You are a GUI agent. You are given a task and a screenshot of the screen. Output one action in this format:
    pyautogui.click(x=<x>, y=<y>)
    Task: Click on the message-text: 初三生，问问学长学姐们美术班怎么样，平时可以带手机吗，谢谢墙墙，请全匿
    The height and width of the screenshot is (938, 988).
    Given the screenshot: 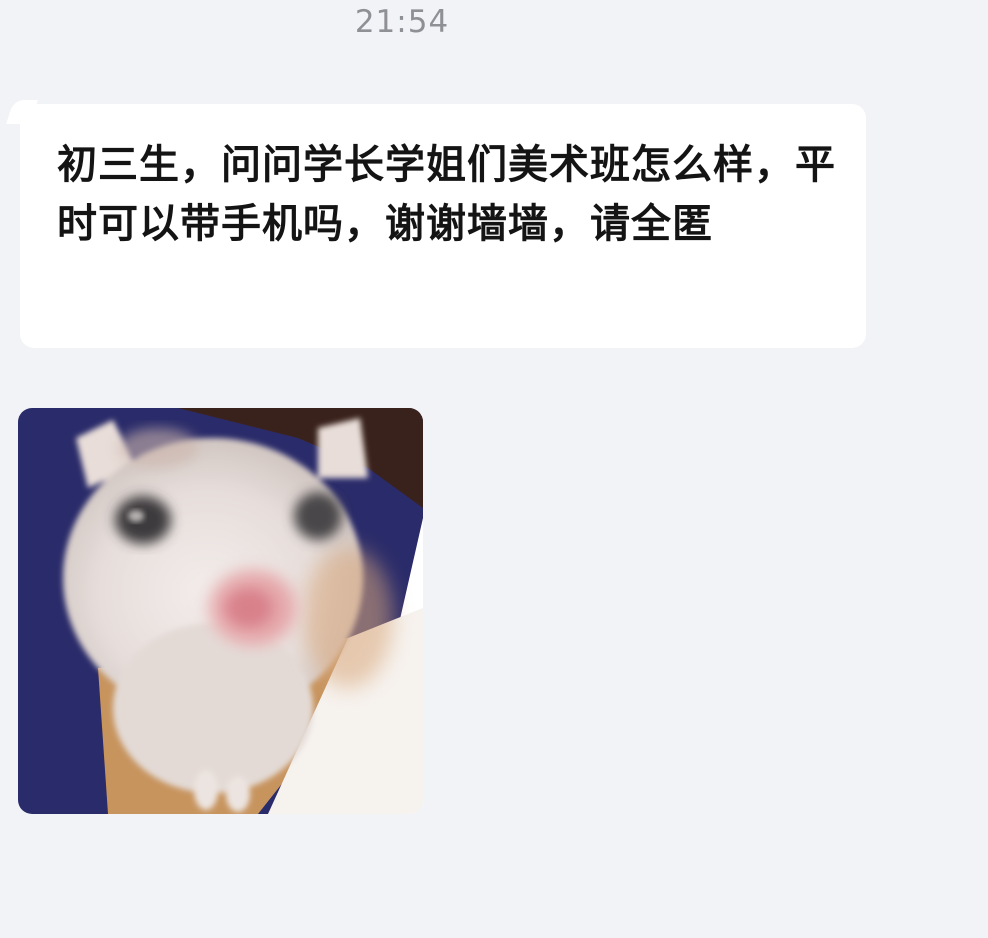 What is the action you would take?
    pyautogui.click(x=446, y=194)
    